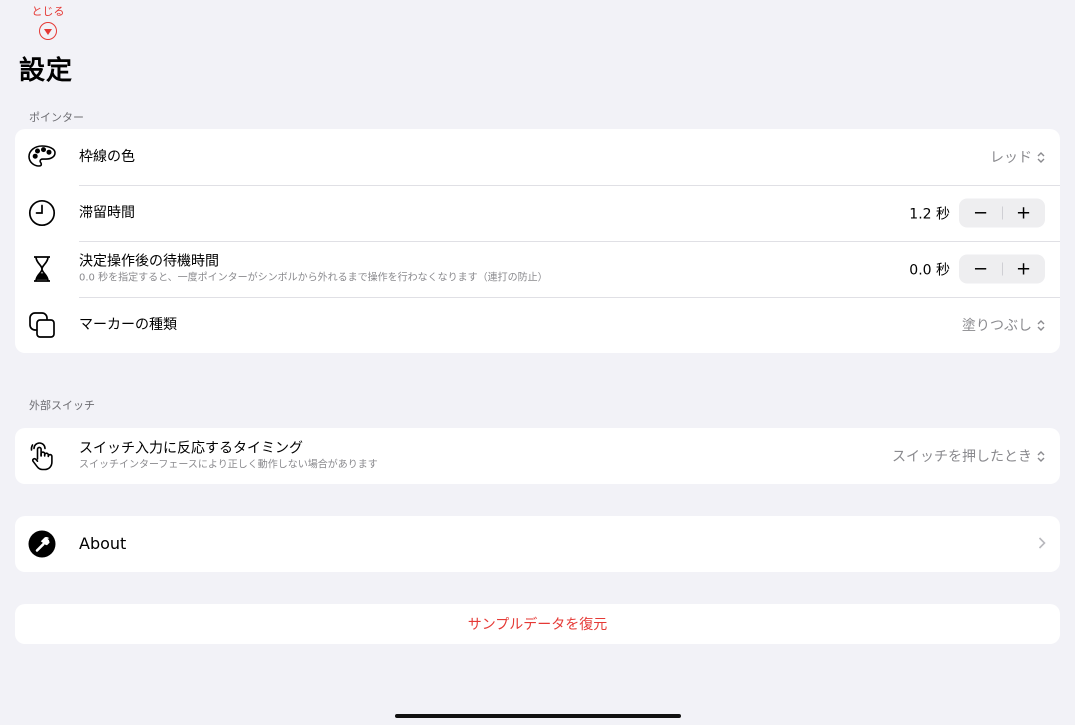 This screenshot has width=1075, height=725. What do you see at coordinates (228, 465) in the screenshot?
I see `switch-timing-description: スイッチインターフェースにより正しく動作しない場合があります` at bounding box center [228, 465].